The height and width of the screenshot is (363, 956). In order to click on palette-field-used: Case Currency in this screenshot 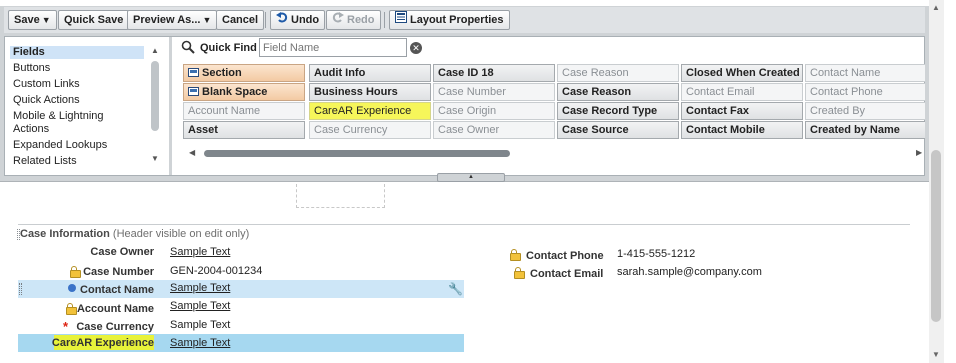, I will do `click(370, 130)`.